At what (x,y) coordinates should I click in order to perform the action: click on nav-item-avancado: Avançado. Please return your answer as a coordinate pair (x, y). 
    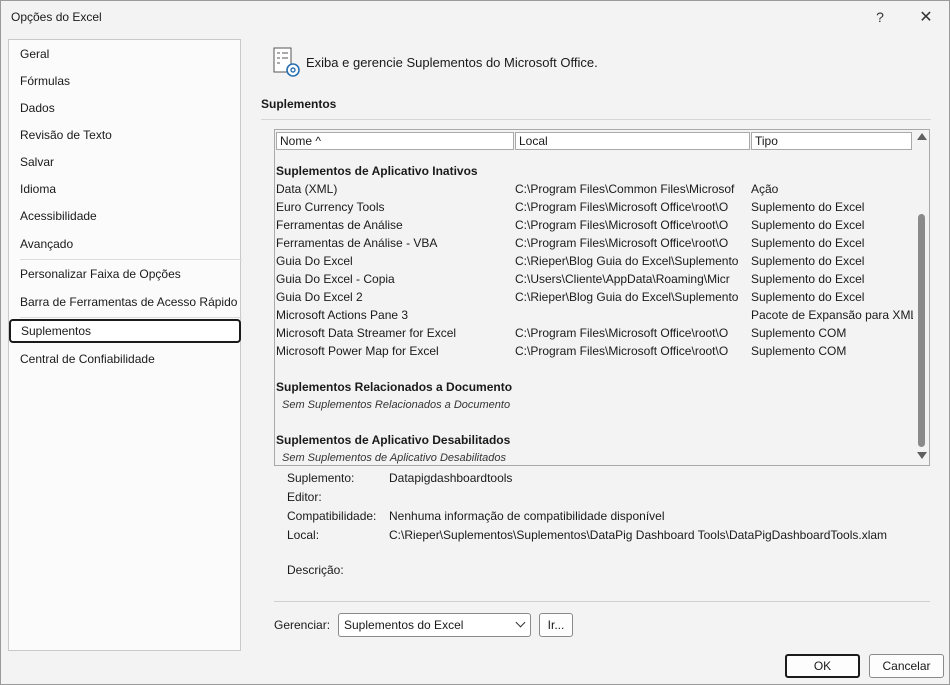
    Looking at the image, I should click on (124, 244).